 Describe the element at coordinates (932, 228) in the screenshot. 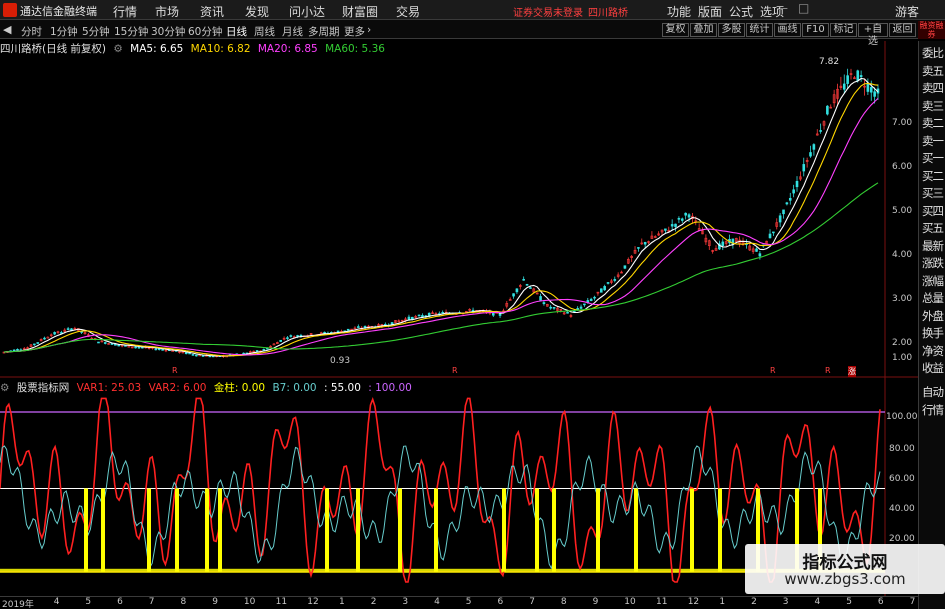

I see `sidebar-item: 买五` at that location.